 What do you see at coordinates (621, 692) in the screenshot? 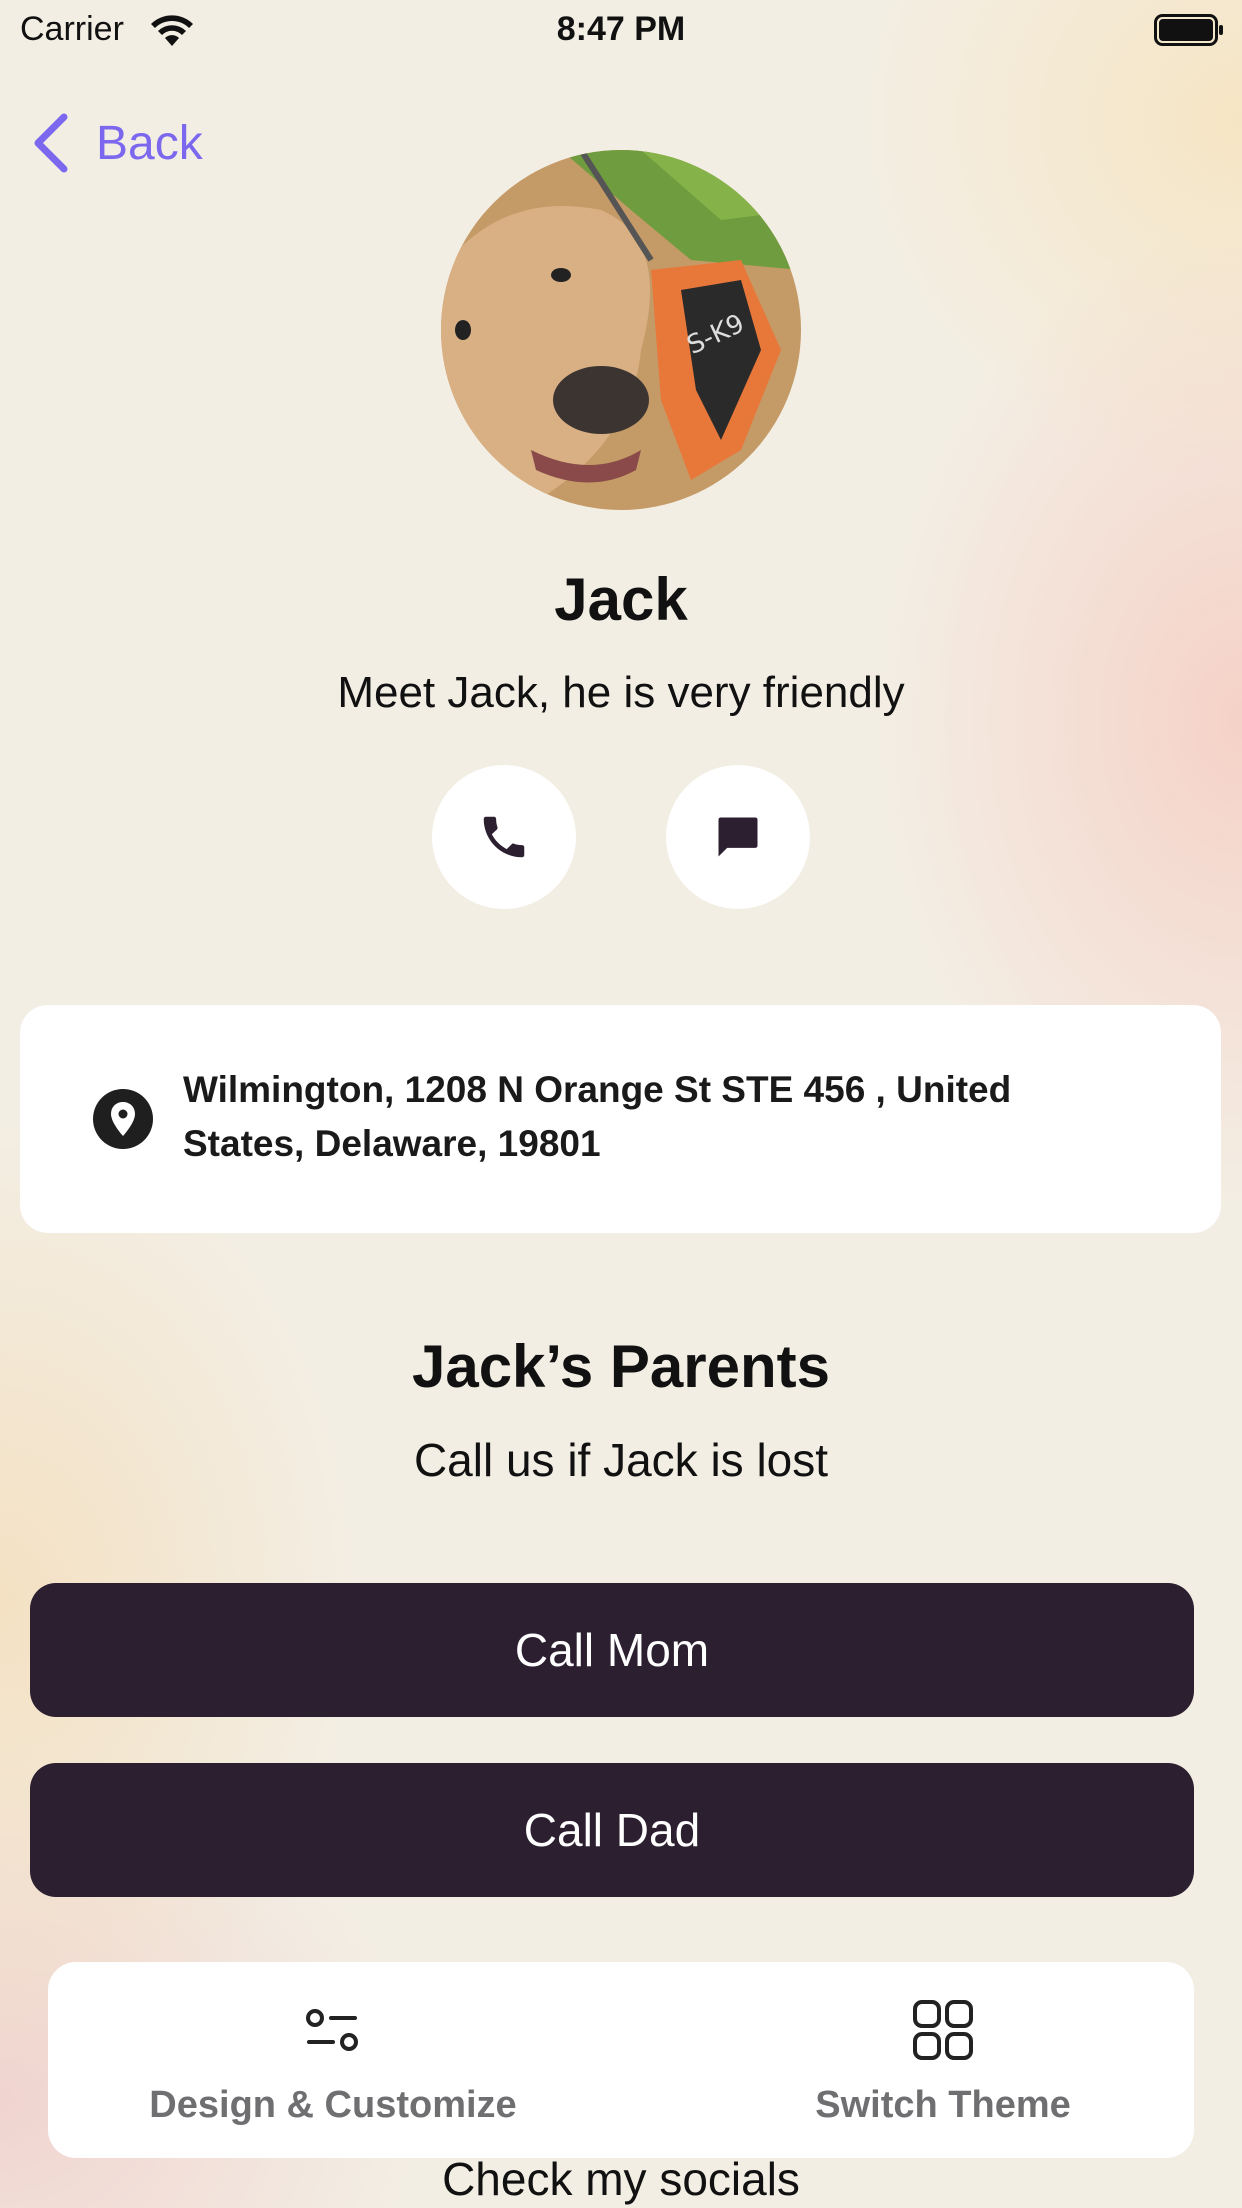
I see `pet-bio: Meet Jack, he is very friendly` at bounding box center [621, 692].